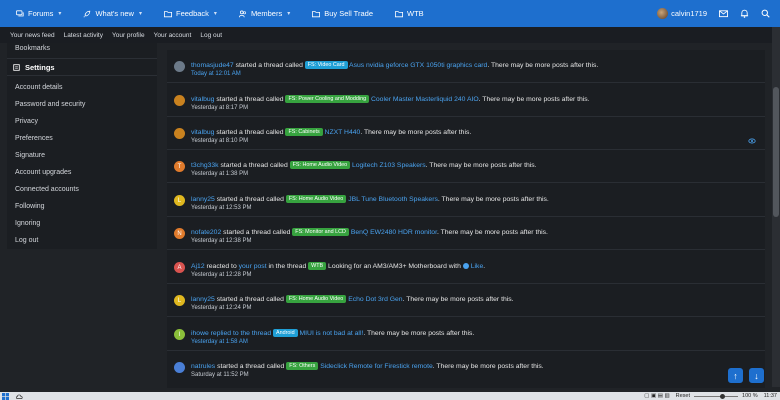 This screenshot has height=400, width=780. What do you see at coordinates (179, 334) in the screenshot?
I see `avatar: I` at bounding box center [179, 334].